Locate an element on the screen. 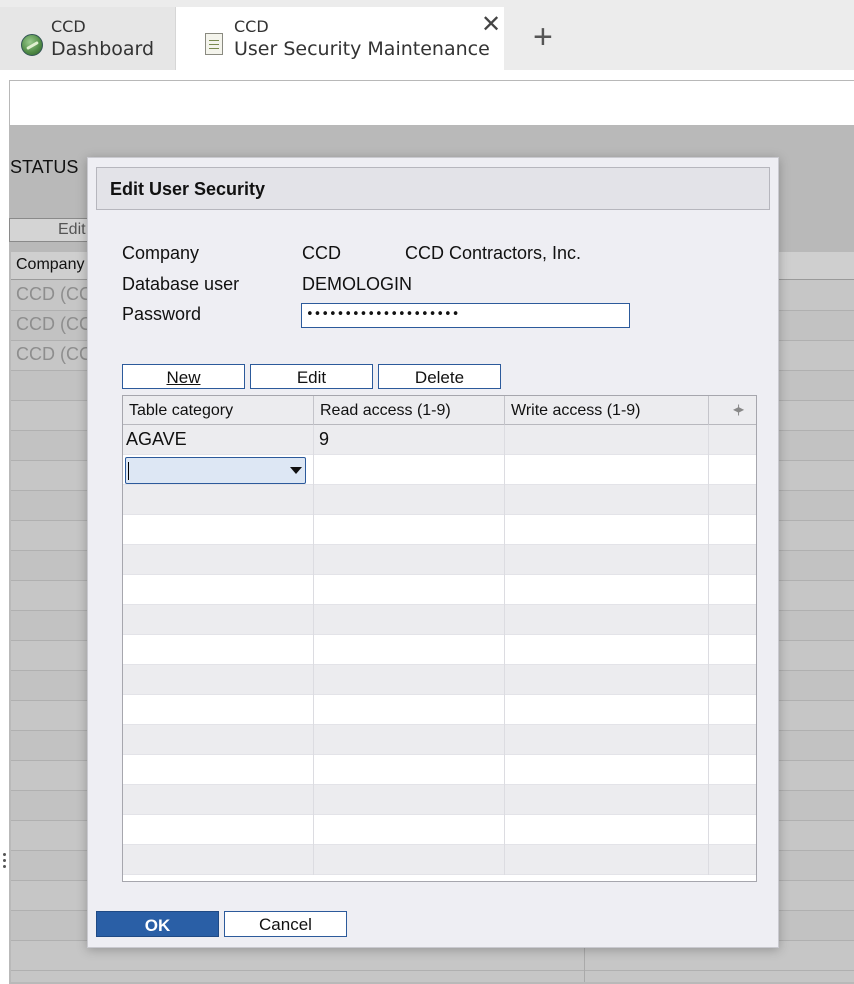 Image resolution: width=854 pixels, height=984 pixels. cell-read-access is located at coordinates (409, 470).